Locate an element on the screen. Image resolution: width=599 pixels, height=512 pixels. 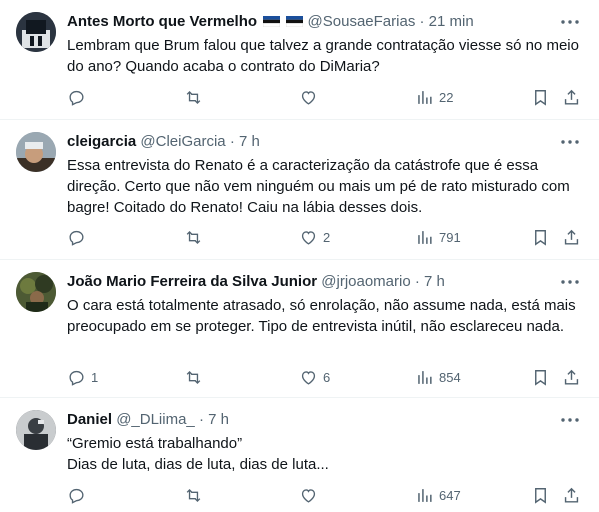
tweet-actions: 2 791 is located at coordinates (299, 237).